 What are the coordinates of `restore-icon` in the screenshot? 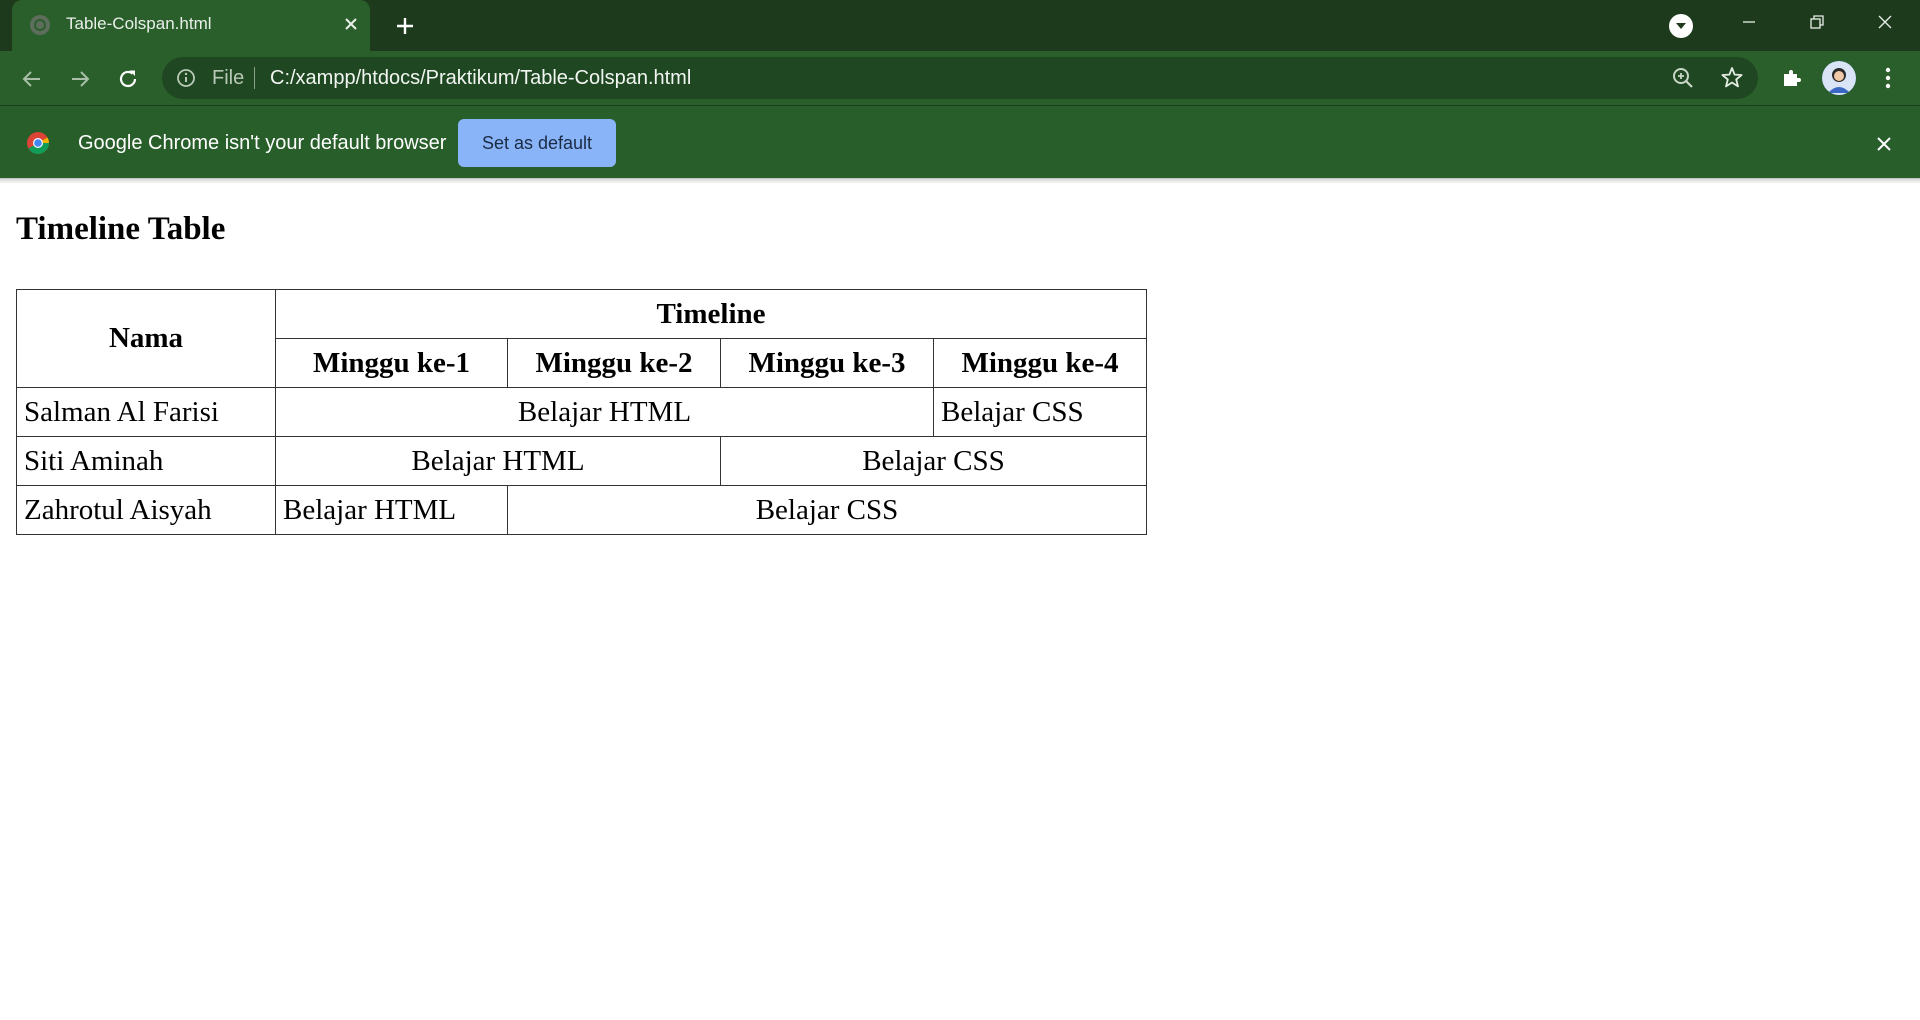 It's located at (1817, 22).